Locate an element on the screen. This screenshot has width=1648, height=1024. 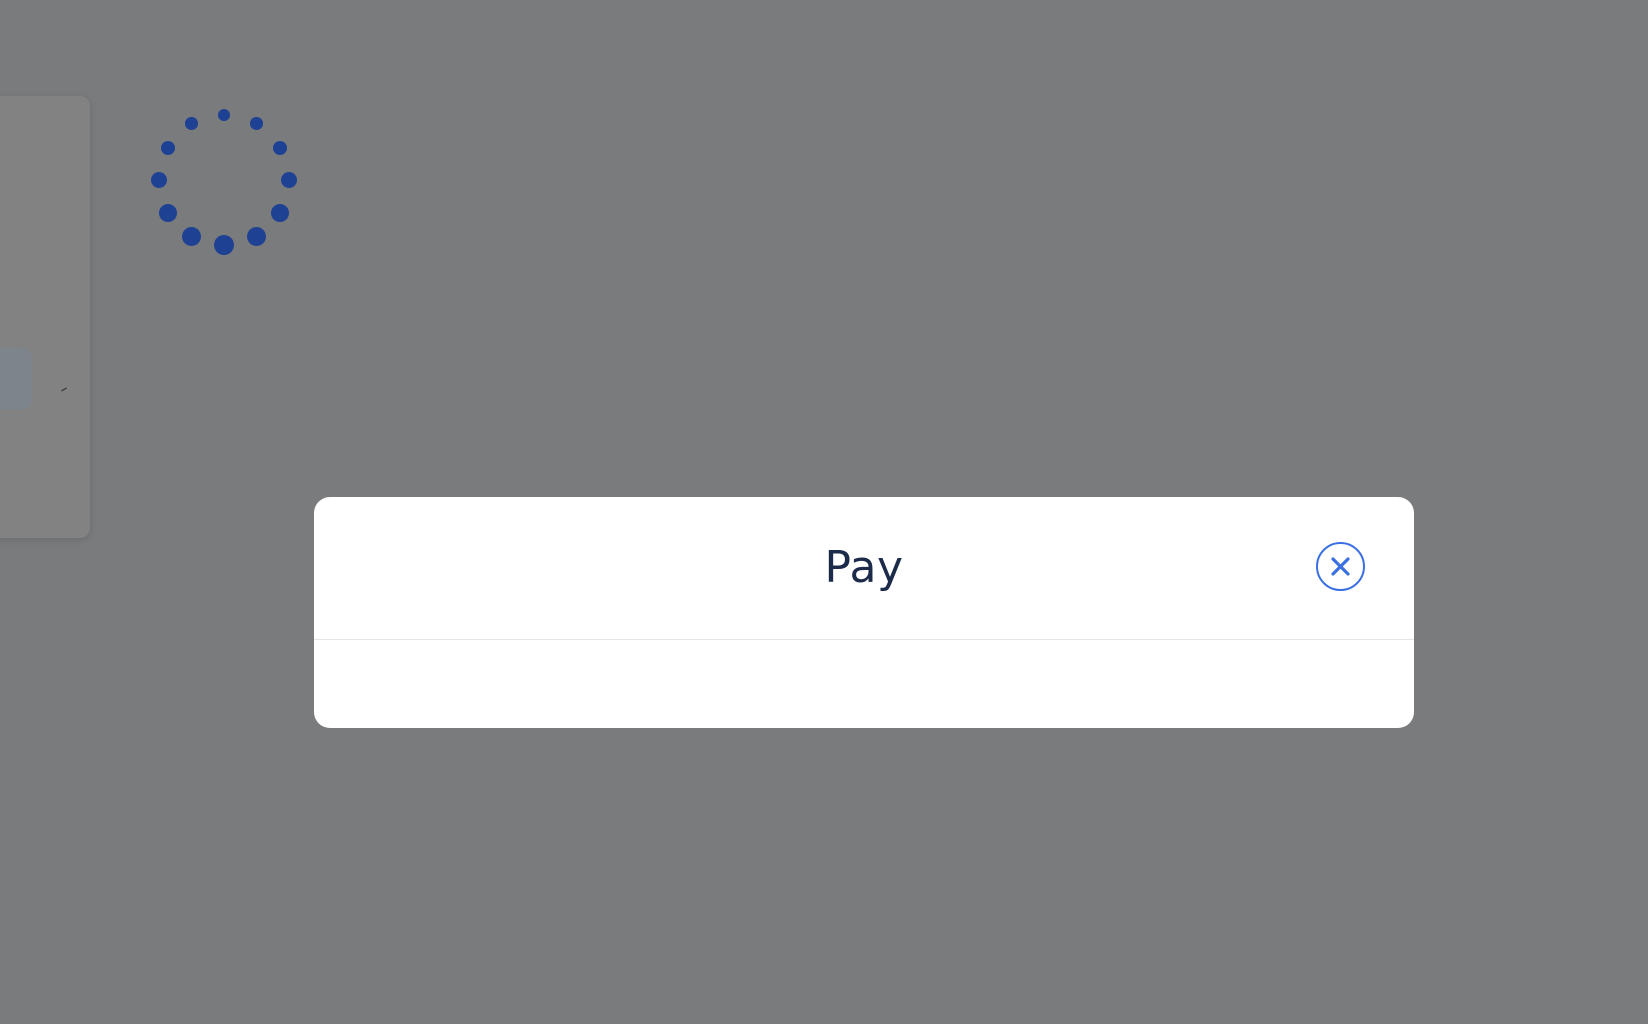
background-card is located at coordinates (45, 317).